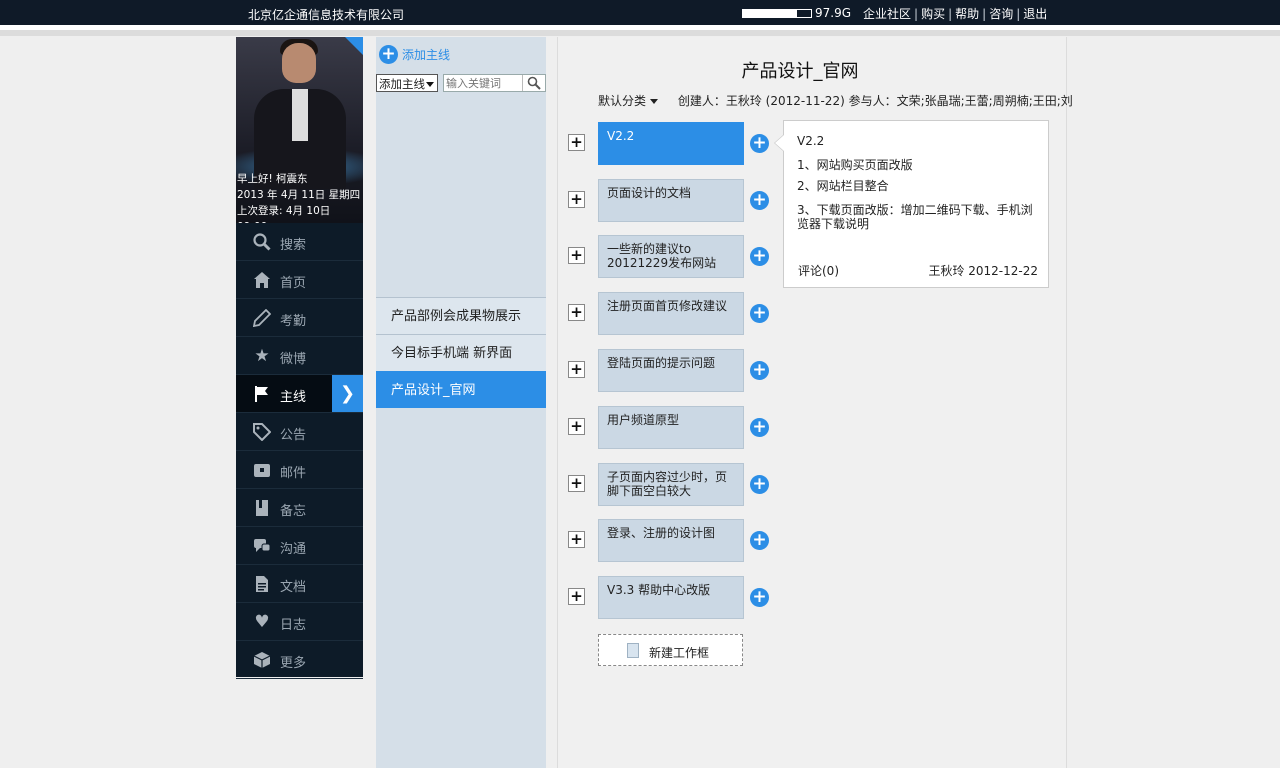 Image resolution: width=1280 pixels, height=768 pixels. Describe the element at coordinates (967, 14) in the screenshot. I see `link-help: 帮助` at that location.